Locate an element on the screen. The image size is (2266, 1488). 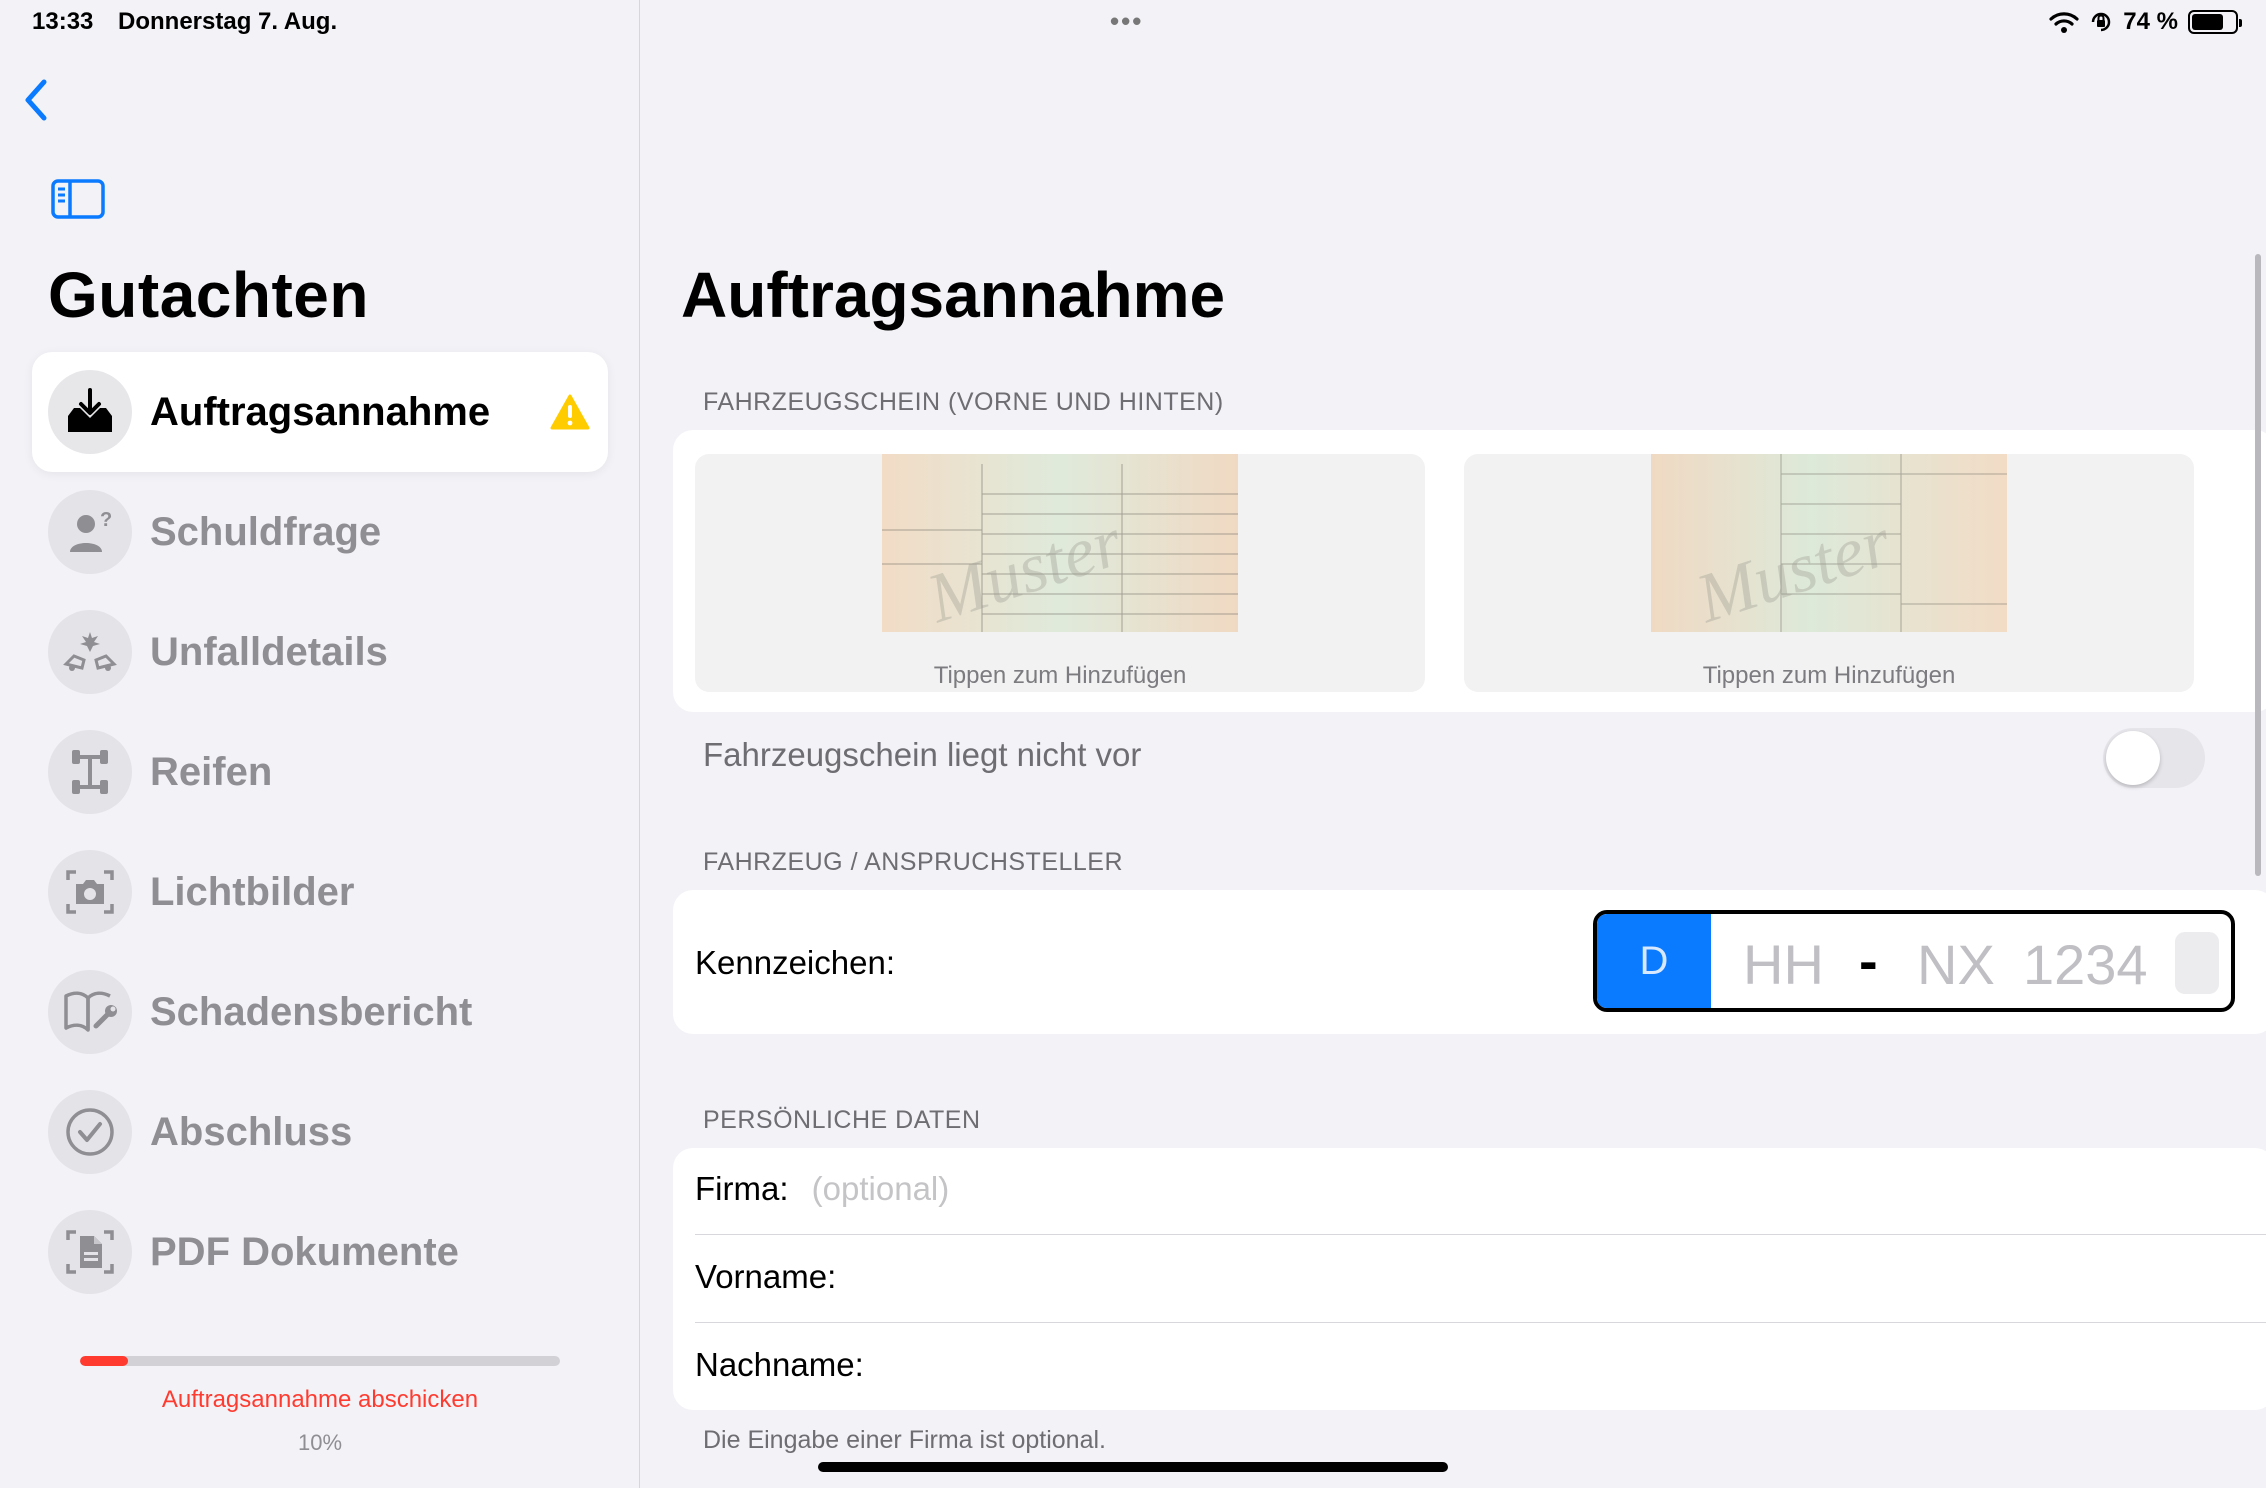
registration-front-hint: Tippen zum Hinzufügen is located at coordinates (1060, 675).